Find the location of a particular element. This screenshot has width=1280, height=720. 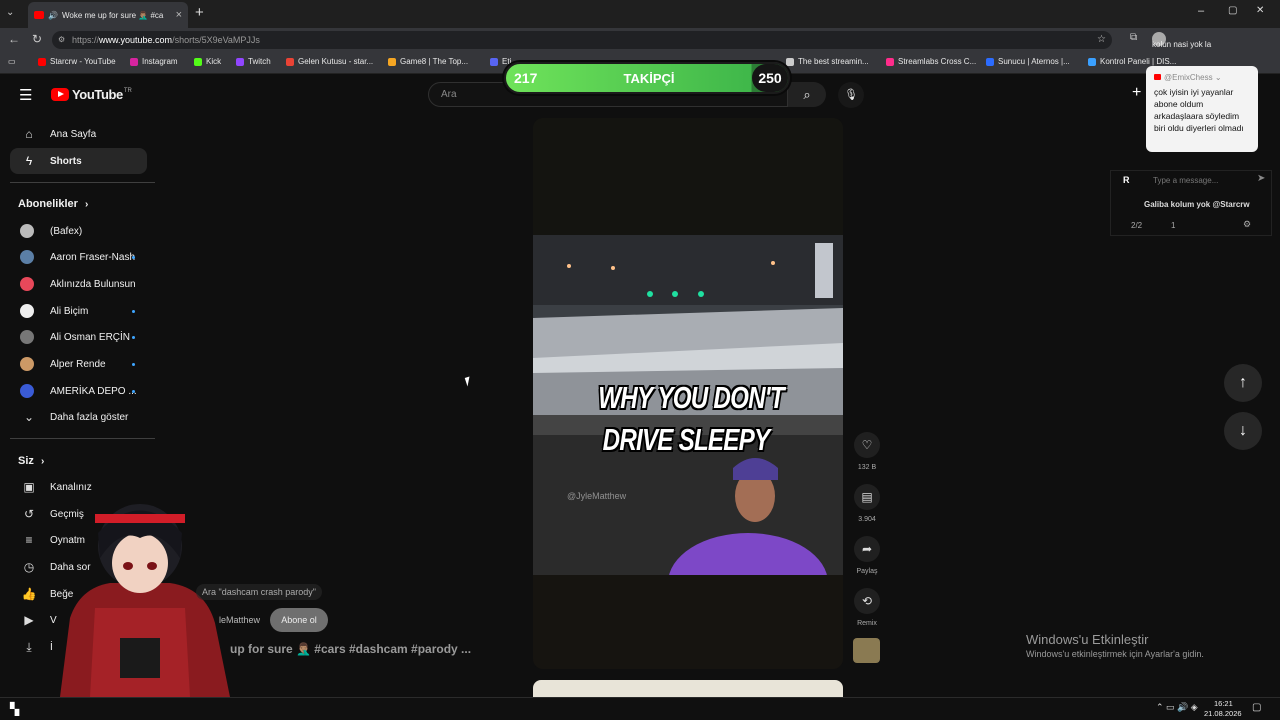

sidebar-item-shorts: ϟ Shorts is located at coordinates (78, 161).